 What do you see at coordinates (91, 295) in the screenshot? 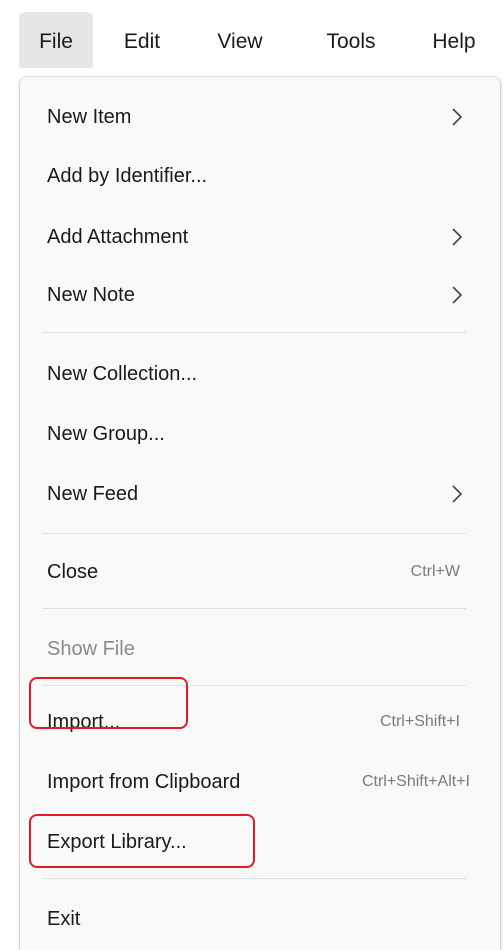
I see `menu-item-label: New Note` at bounding box center [91, 295].